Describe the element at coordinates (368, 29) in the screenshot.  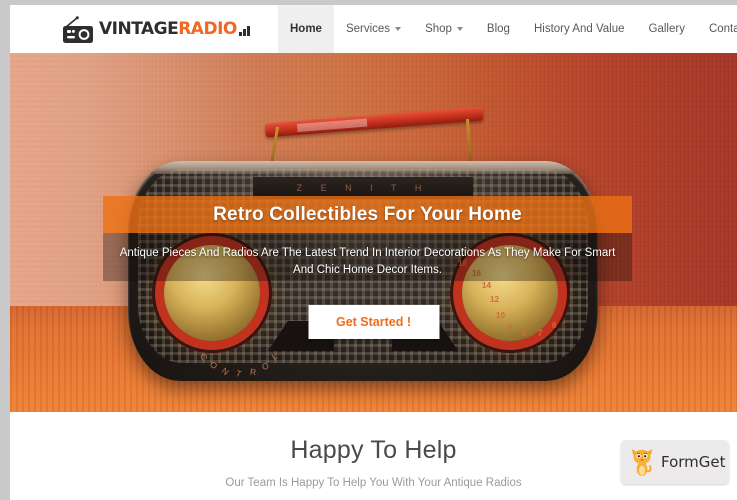
I see `nav-label-services: Services` at that location.